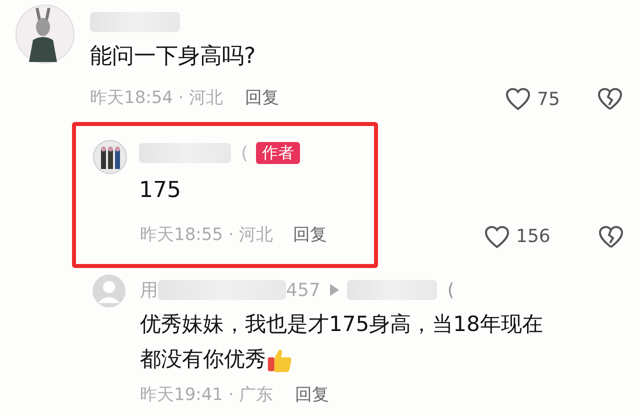 The width and height of the screenshot is (640, 416). Describe the element at coordinates (203, 359) in the screenshot. I see `reply-text: 都没有你优秀` at that location.